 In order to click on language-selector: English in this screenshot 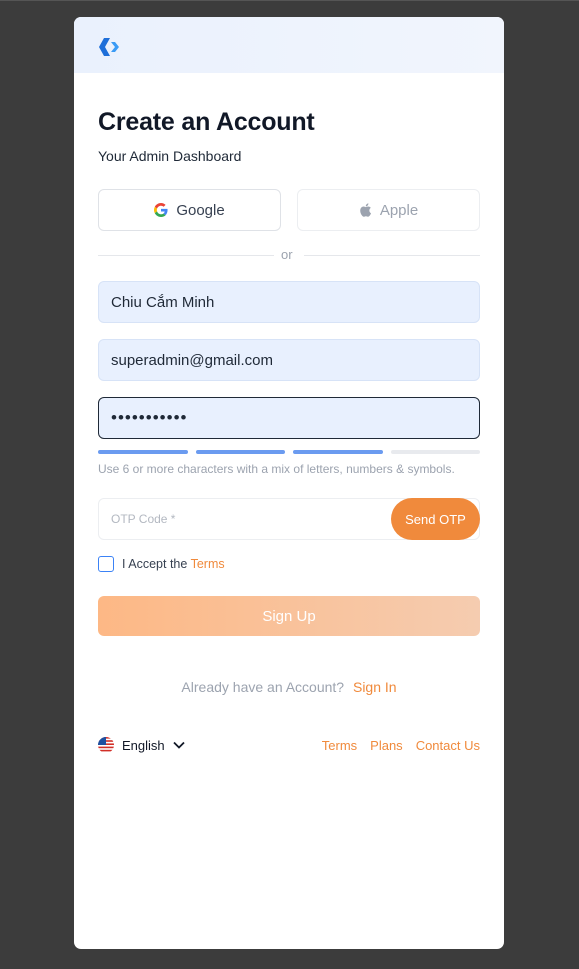, I will do `click(141, 745)`.